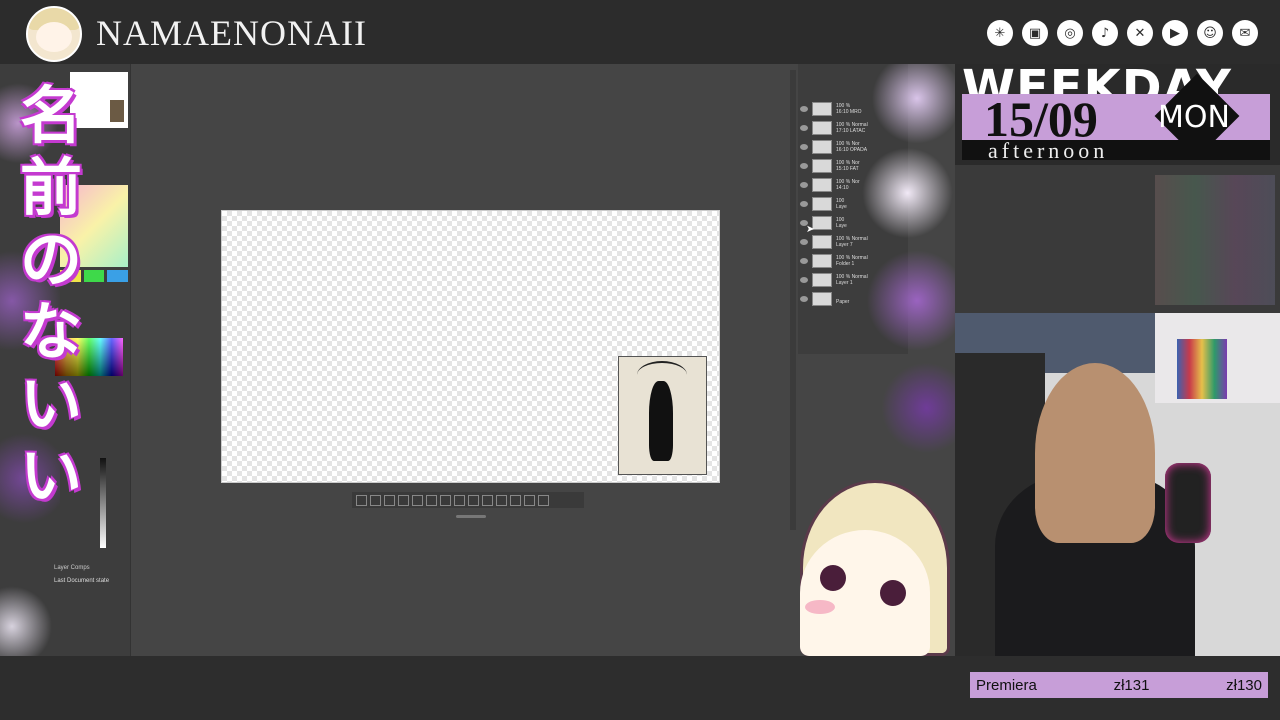 The image size is (1280, 720). What do you see at coordinates (845, 264) in the screenshot?
I see `layer-name: Folder 1` at bounding box center [845, 264].